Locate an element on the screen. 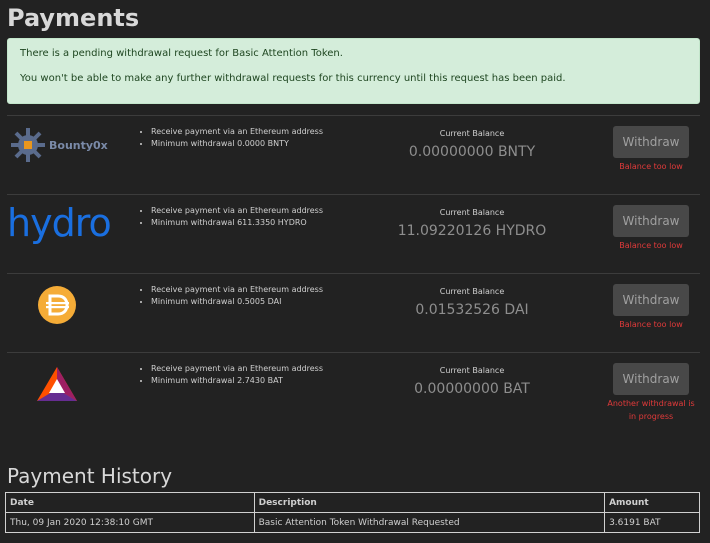 This screenshot has height=543, width=710. feature-item: Minimum withdrawal 611.3350 HYDRO is located at coordinates (237, 223).